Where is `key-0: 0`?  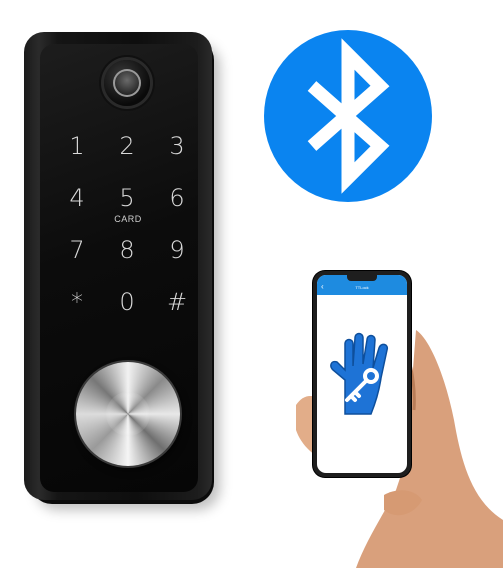
key-0: 0 is located at coordinates (127, 302).